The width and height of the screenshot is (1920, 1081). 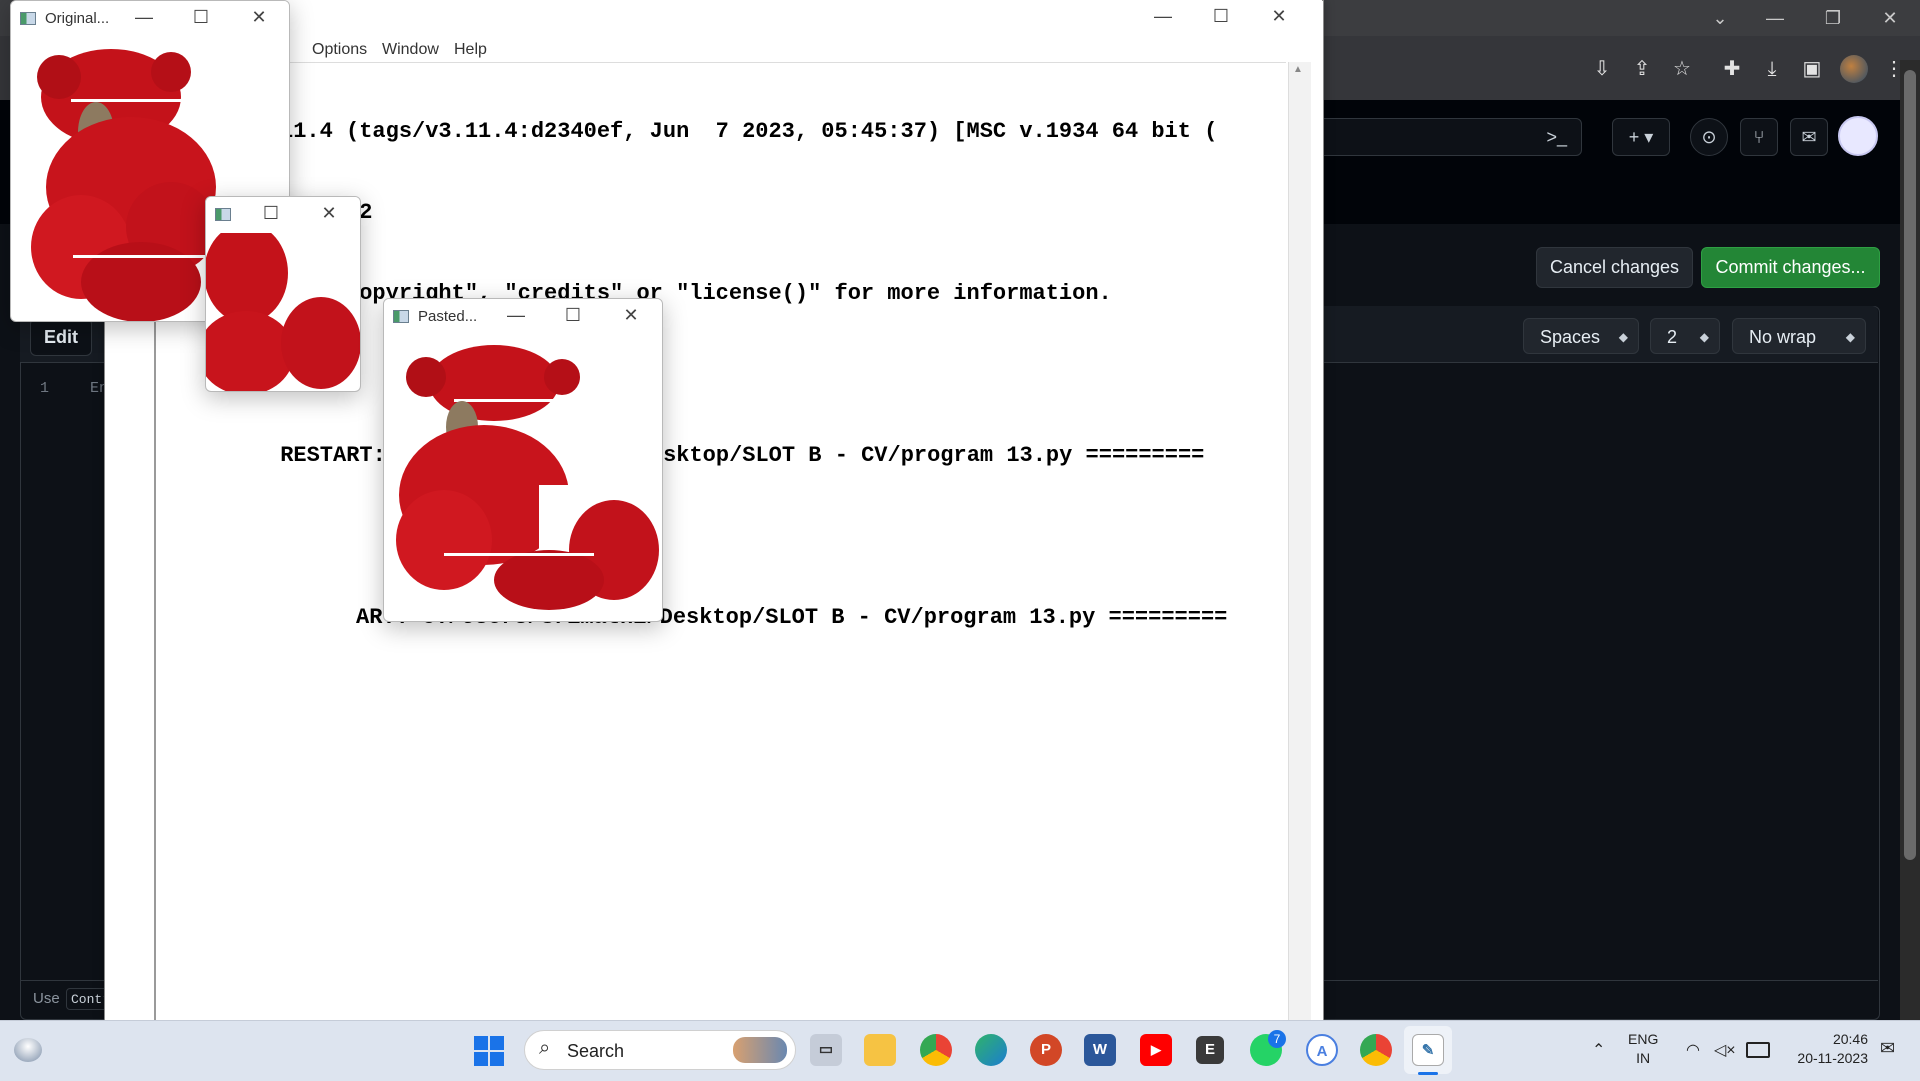 I want to click on extensions-icon: ✚, so click(x=1732, y=69).